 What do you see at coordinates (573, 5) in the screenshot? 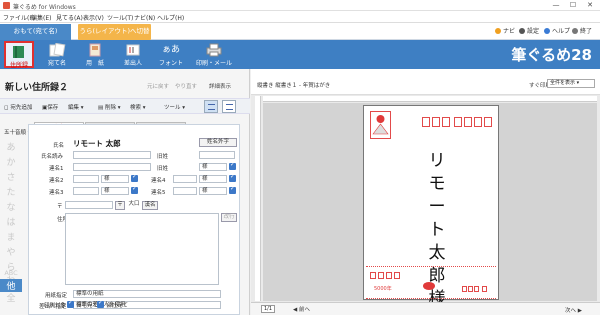
I see `maximize-button: ☐` at bounding box center [573, 5].